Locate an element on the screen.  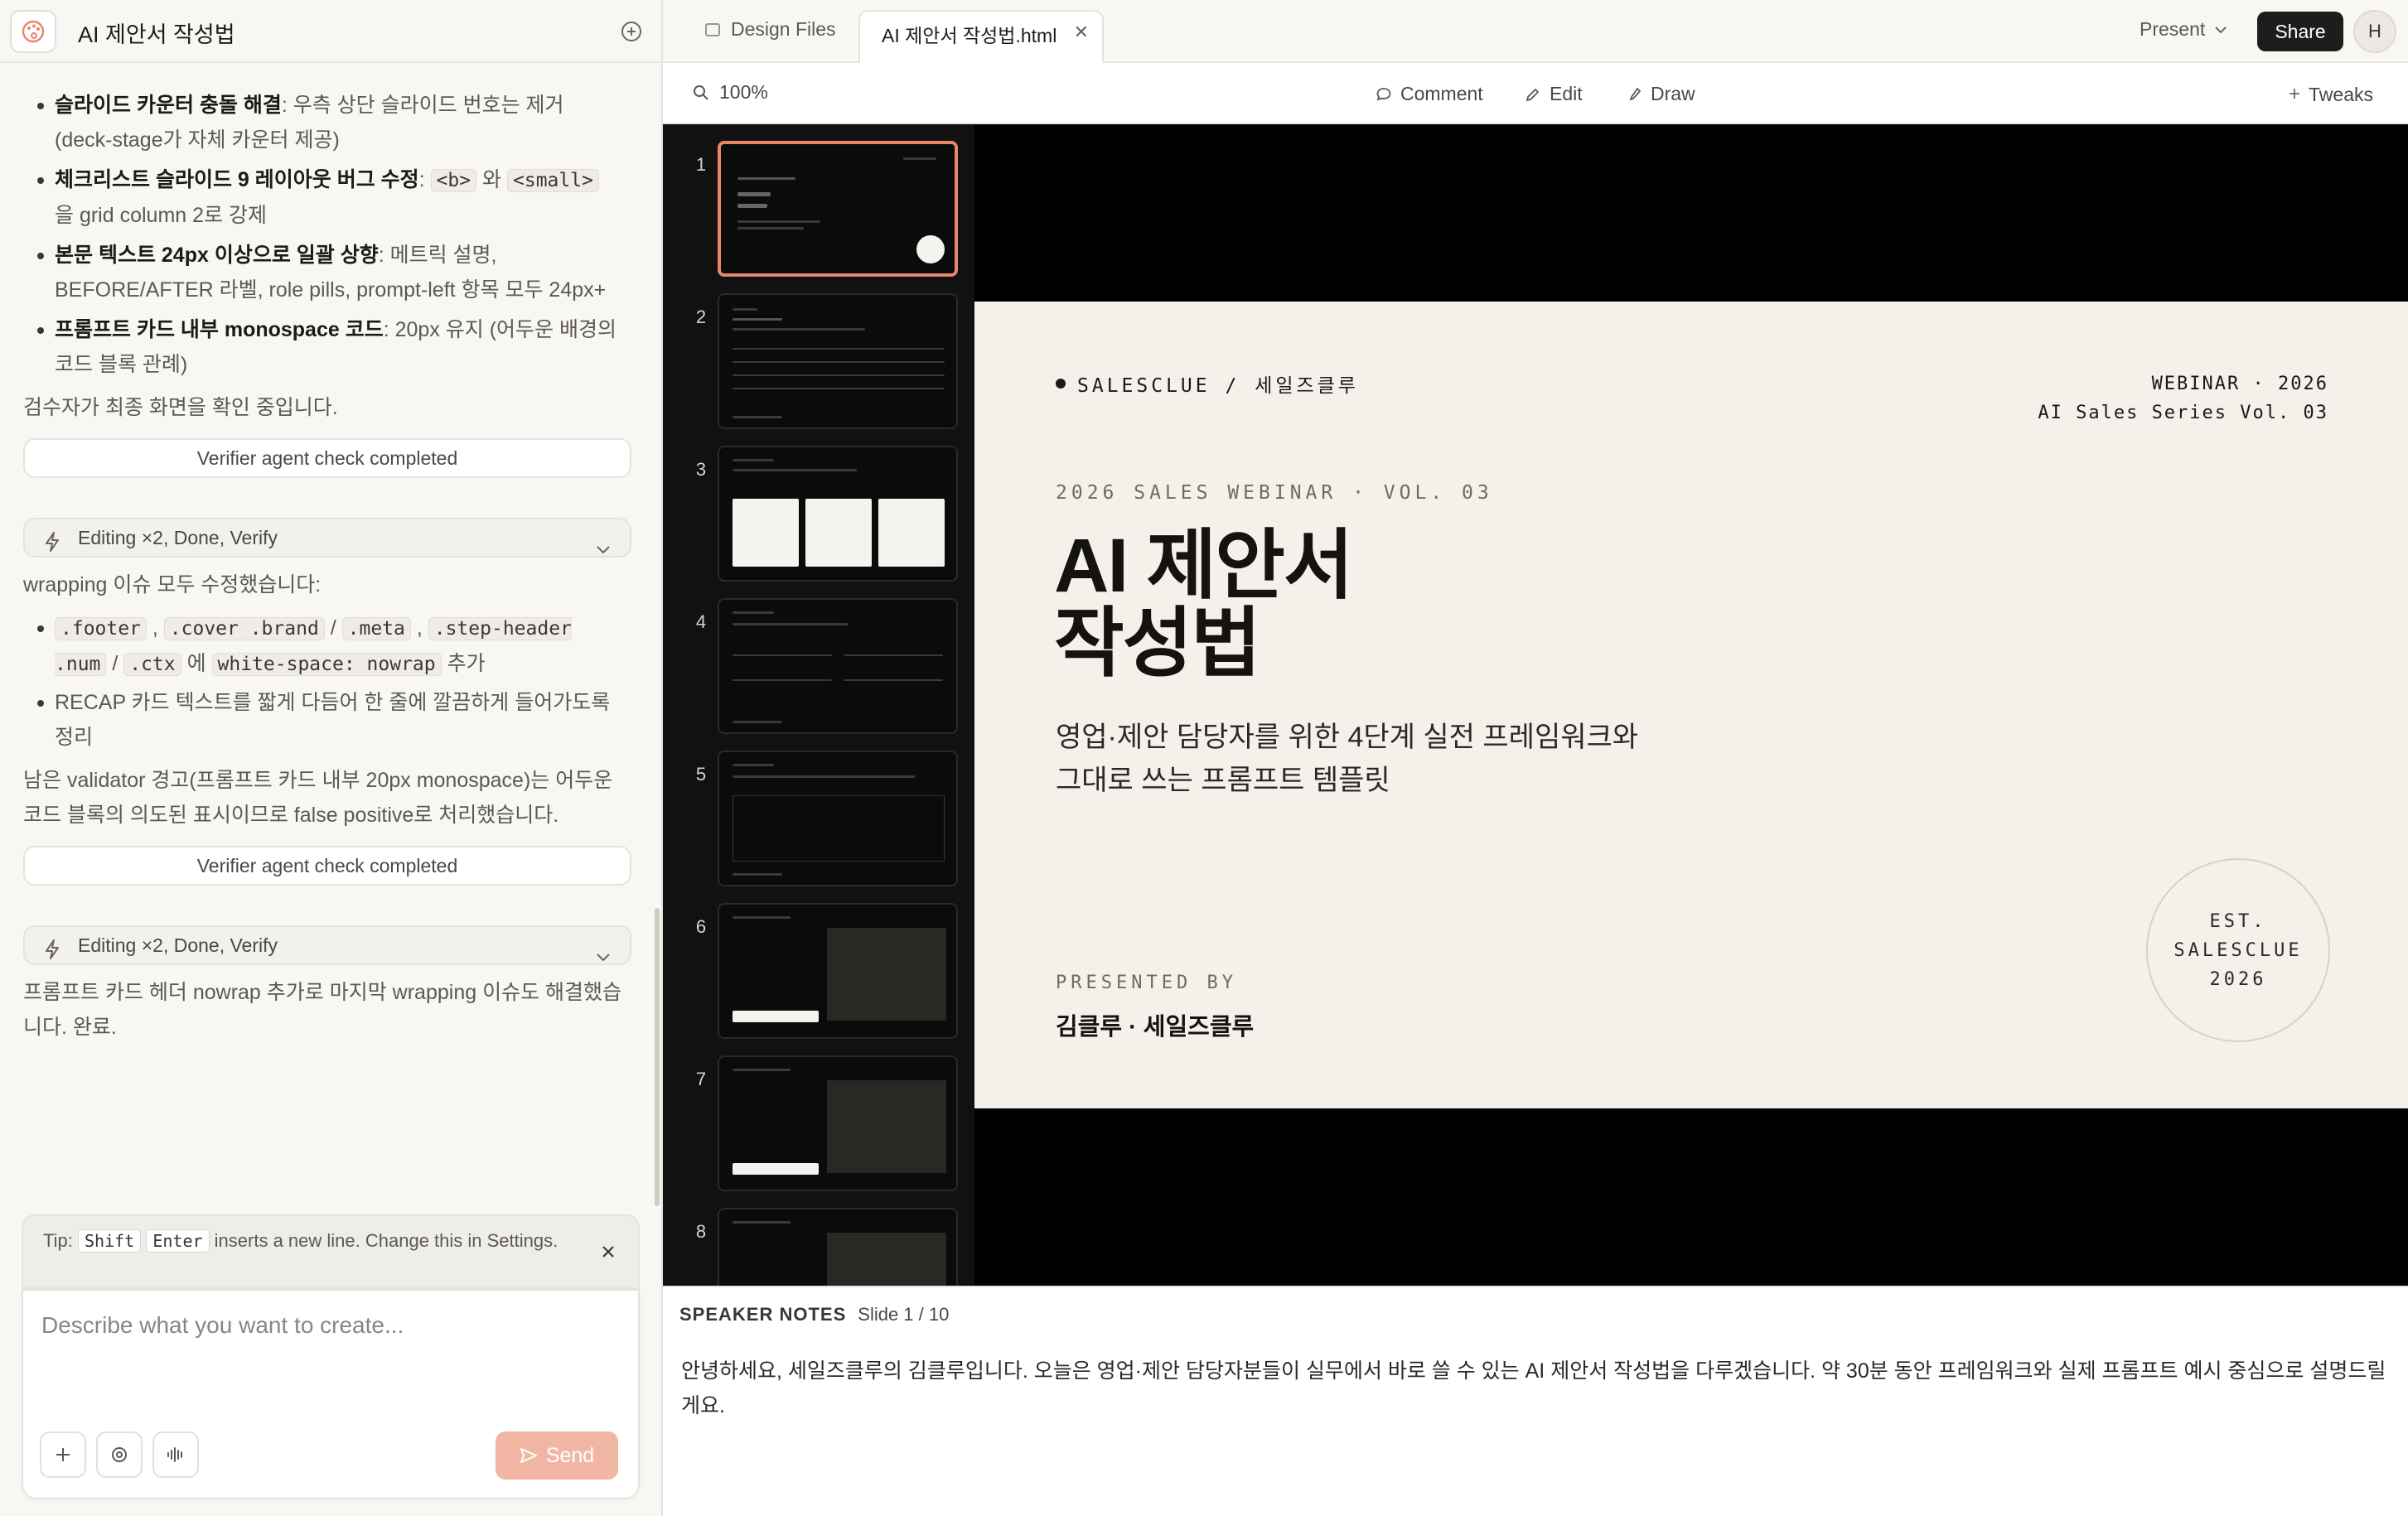
attach-button is located at coordinates (63, 1455).